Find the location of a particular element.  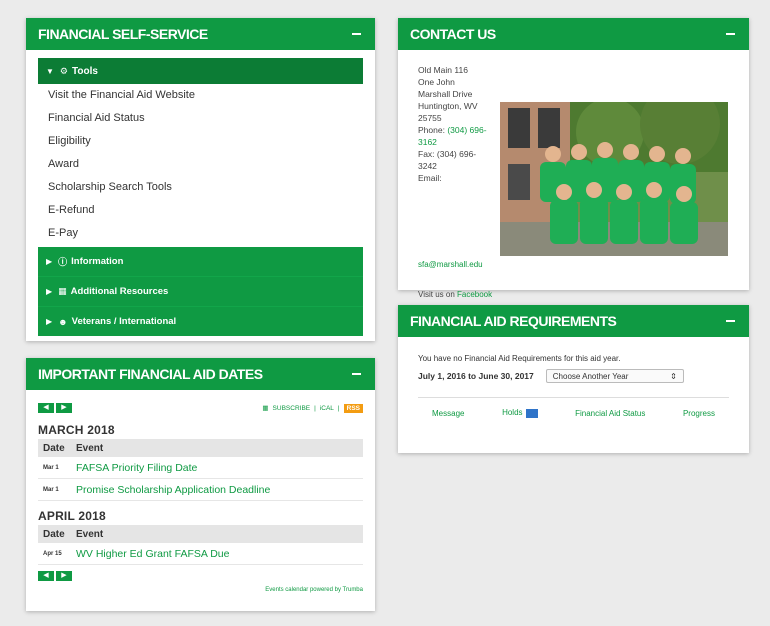

month-heading: MARCH 2018 is located at coordinates (76, 430).